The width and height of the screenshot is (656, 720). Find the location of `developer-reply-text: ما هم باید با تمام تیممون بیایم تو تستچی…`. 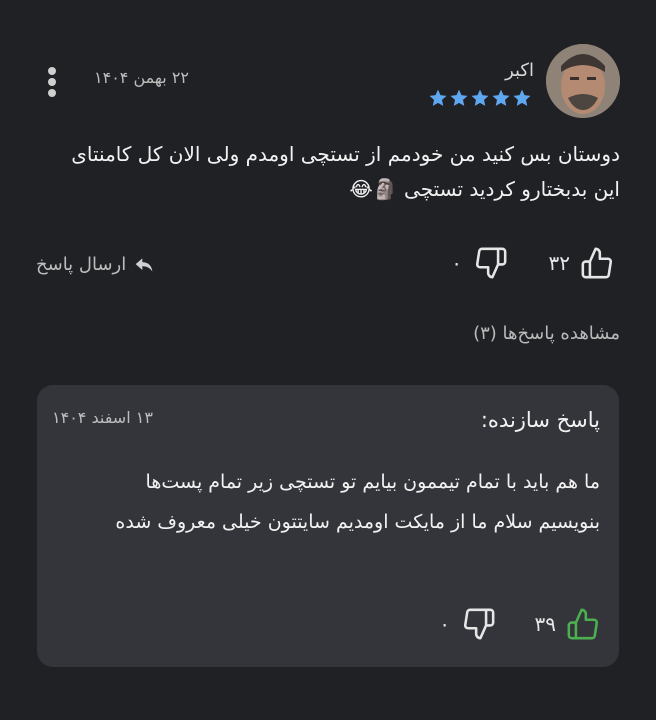

developer-reply-text: ما هم باید با تمام تیممون بیایم تو تستچی… is located at coordinates (357, 502).